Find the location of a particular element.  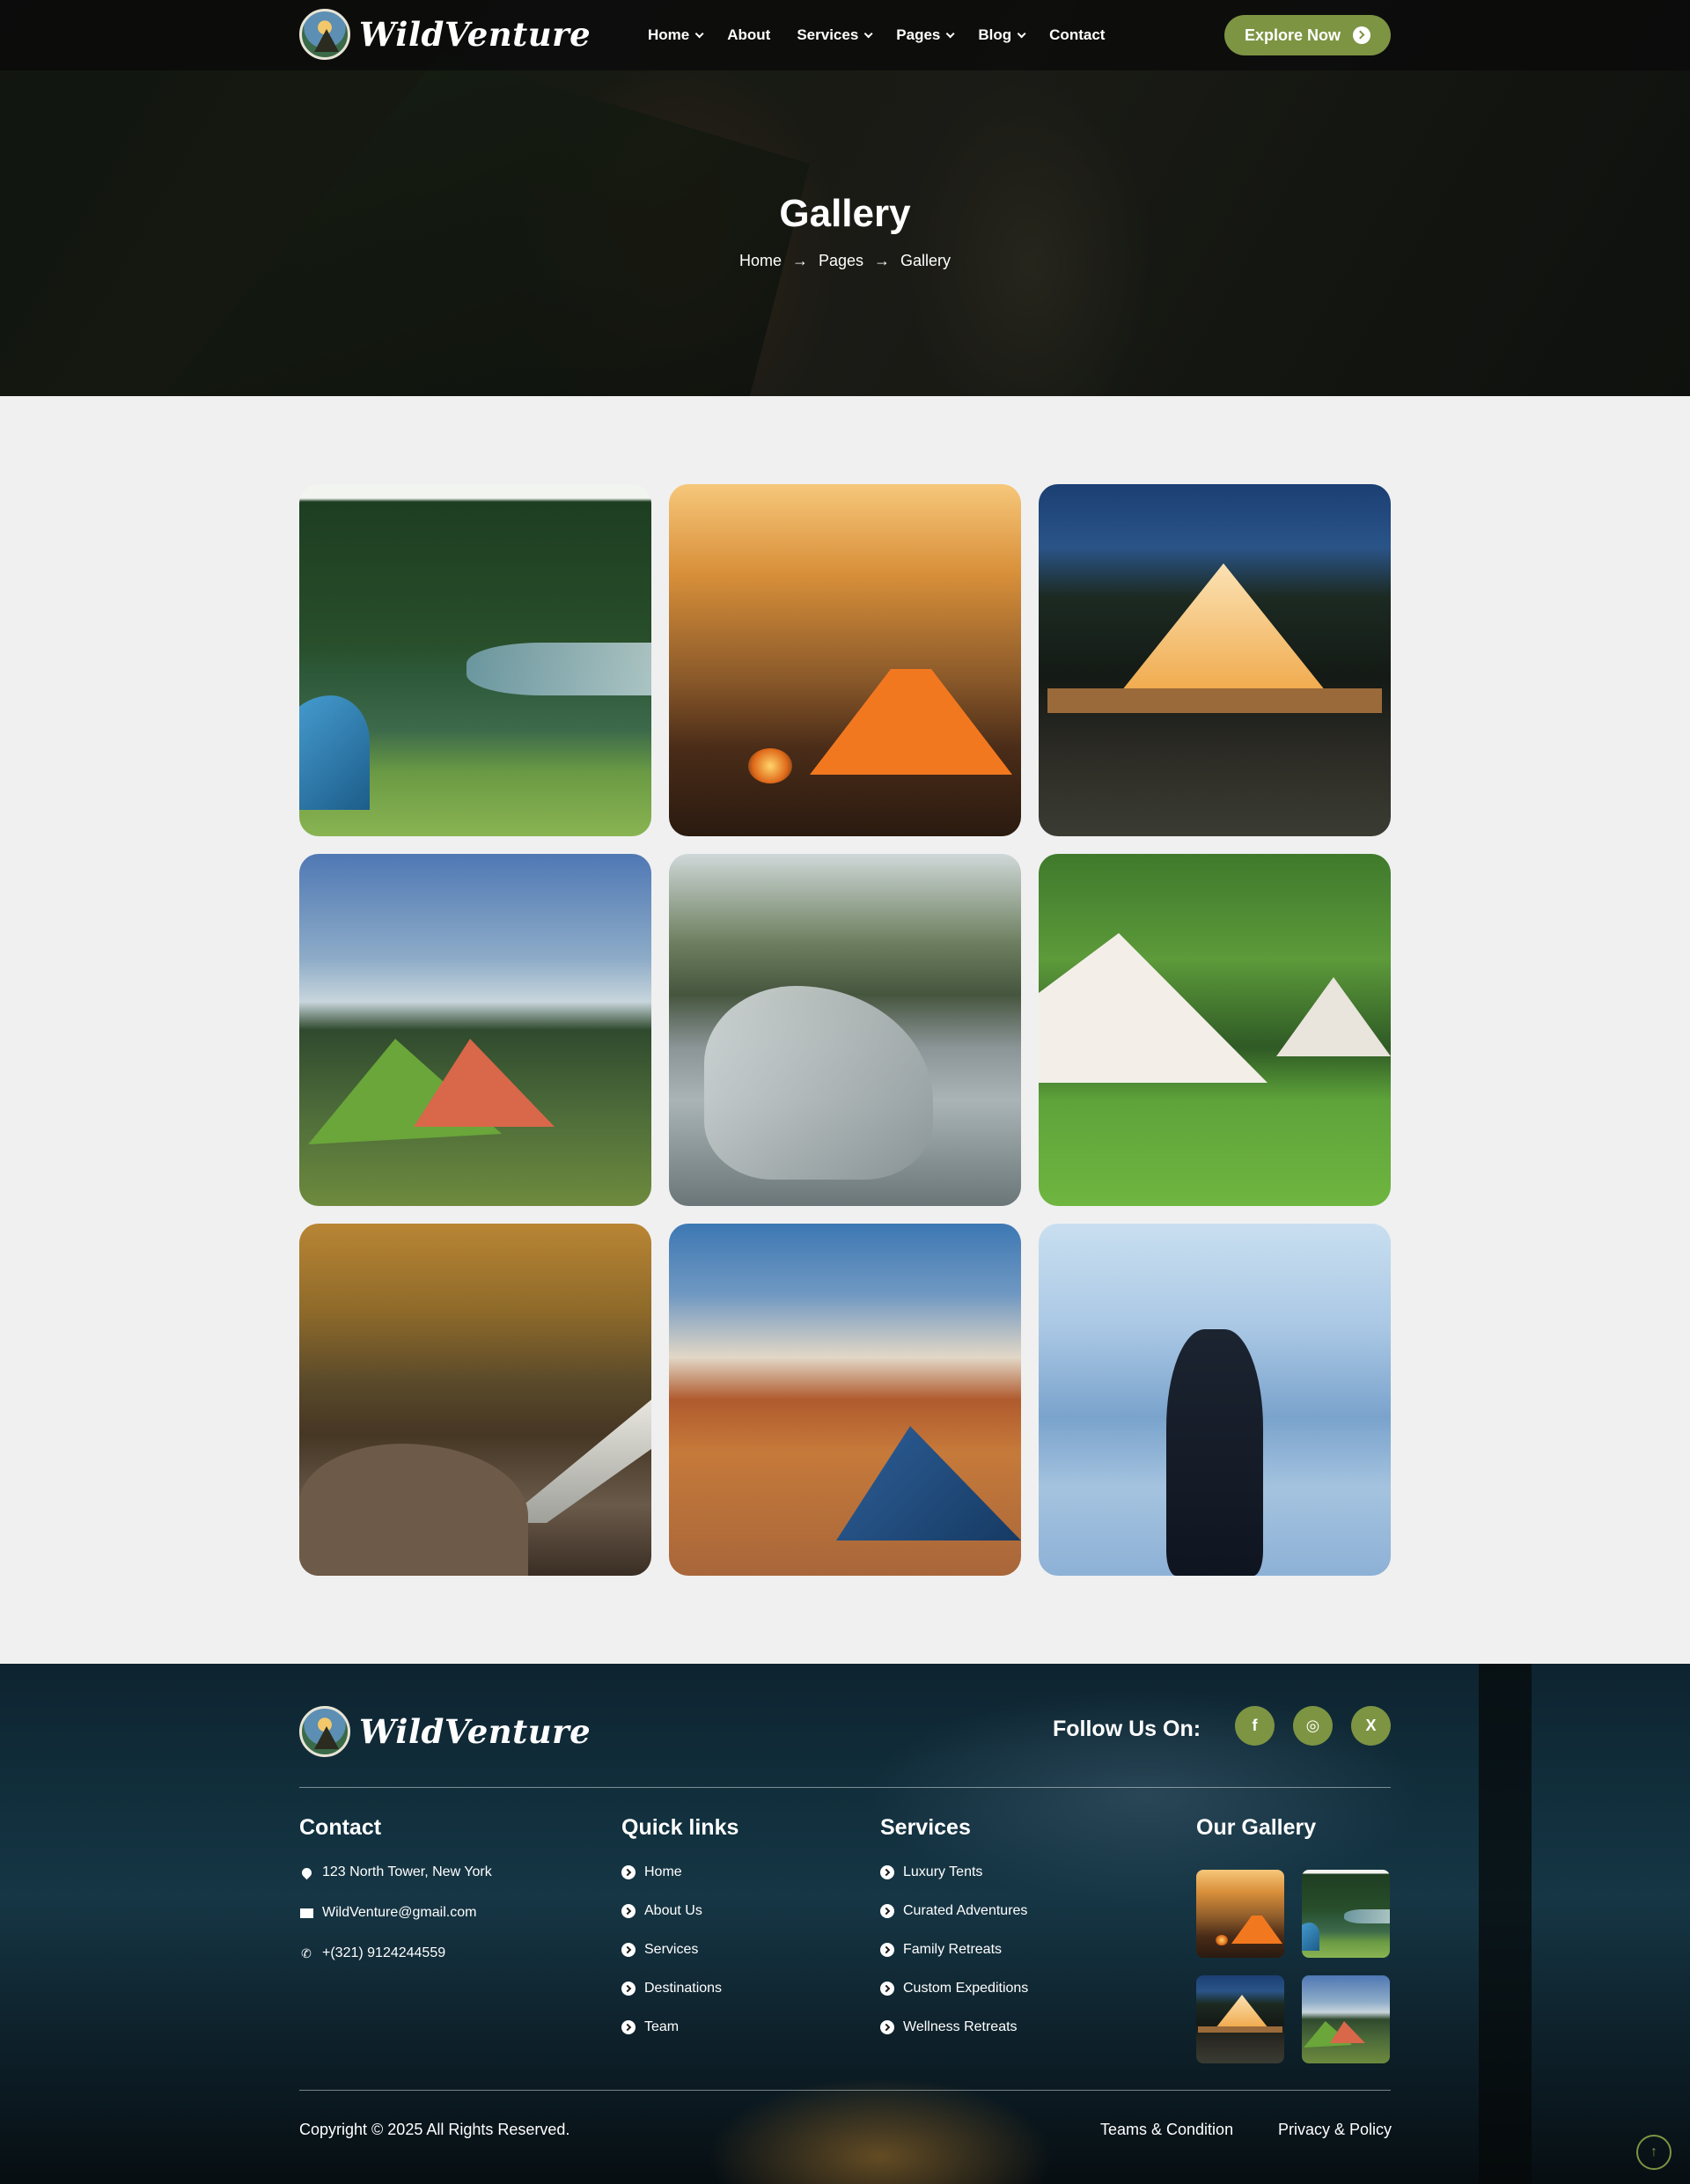

gallery-image-waterfall is located at coordinates (475, 1400).